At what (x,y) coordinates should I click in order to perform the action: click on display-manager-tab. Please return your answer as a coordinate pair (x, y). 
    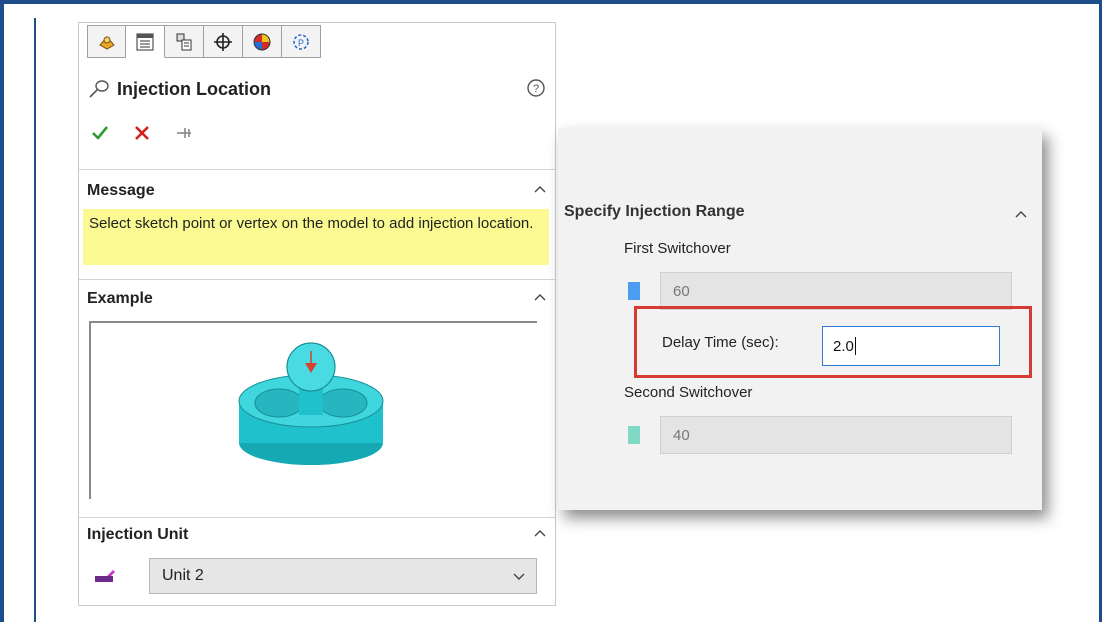
    Looking at the image, I should click on (262, 41).